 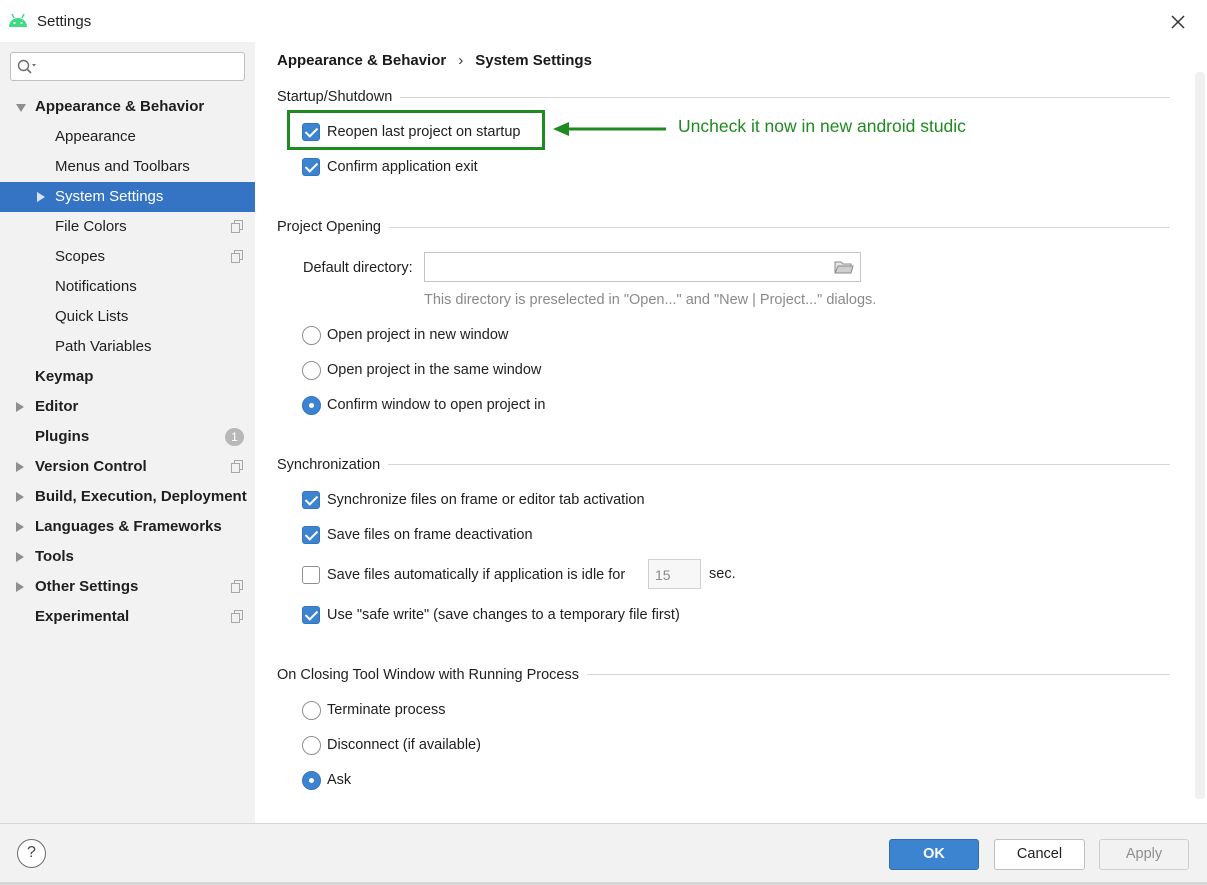 I want to click on tree-item-experimental: Experimental, so click(x=127, y=617).